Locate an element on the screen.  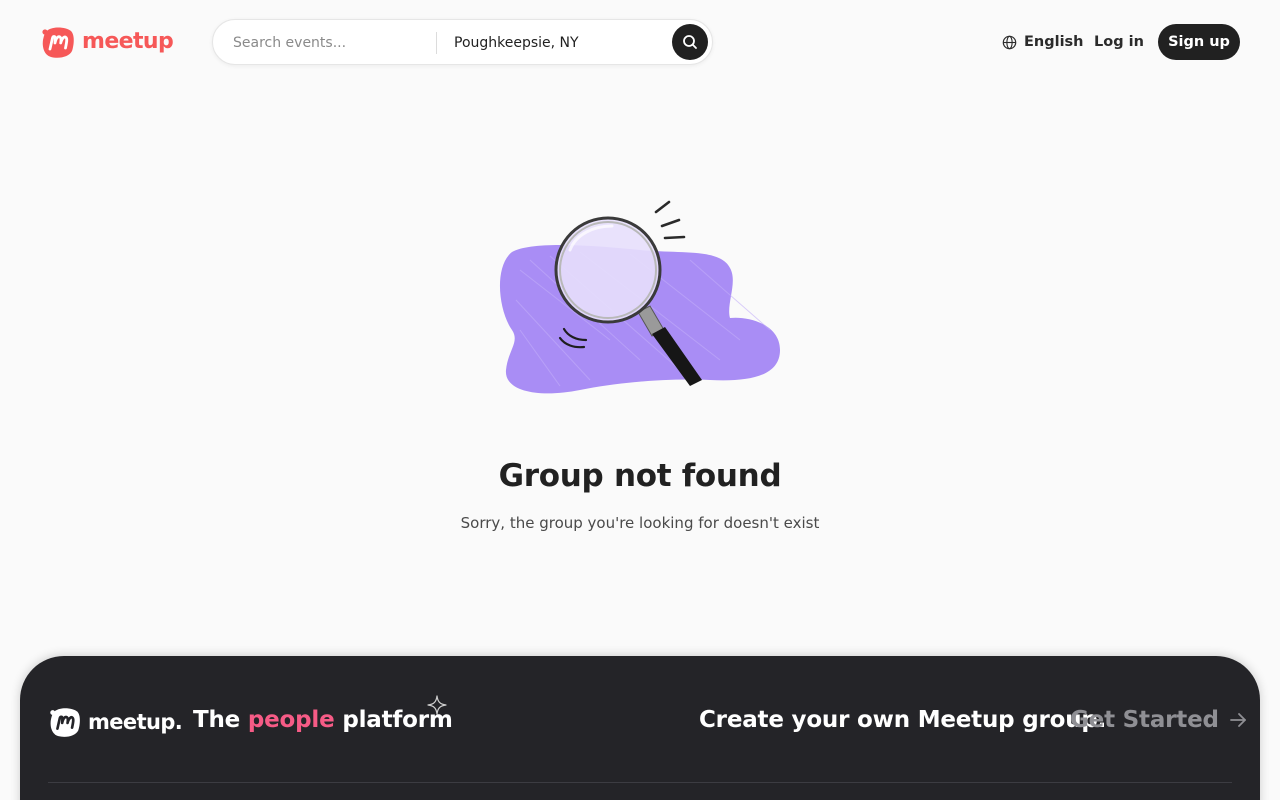
site-header: meetup English Log in Sign up is located at coordinates (640, 42).